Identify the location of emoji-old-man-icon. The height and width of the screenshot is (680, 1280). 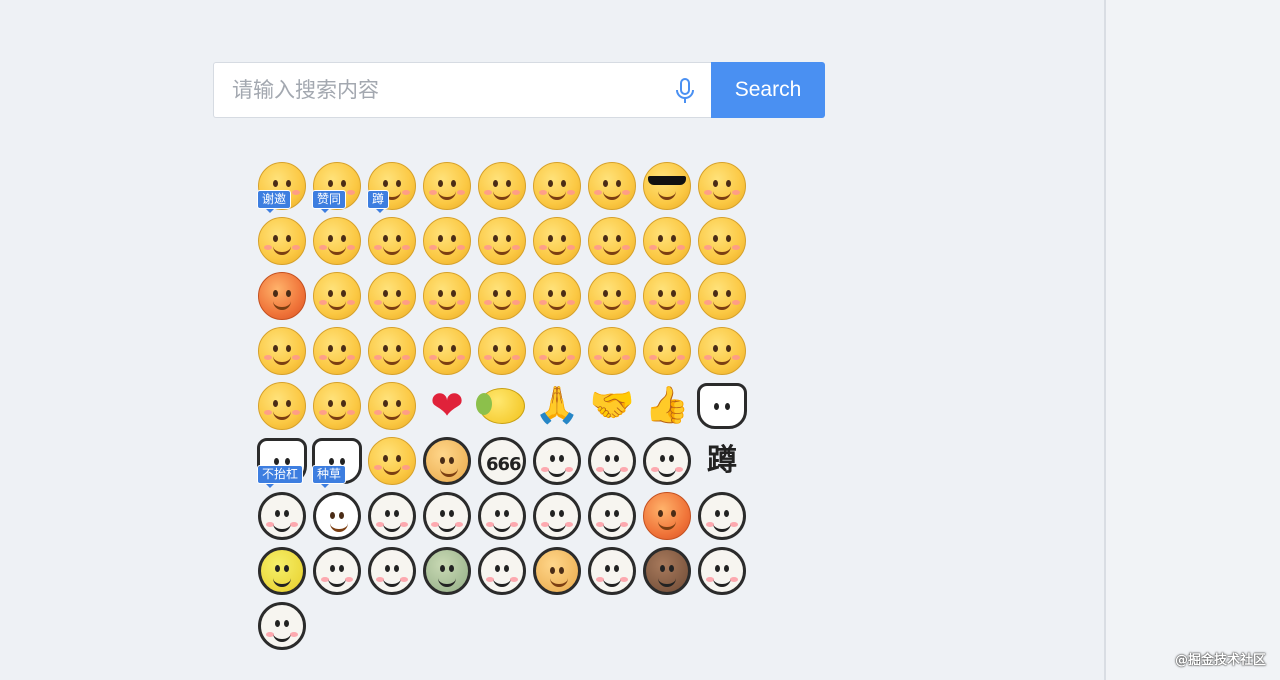
(392, 570).